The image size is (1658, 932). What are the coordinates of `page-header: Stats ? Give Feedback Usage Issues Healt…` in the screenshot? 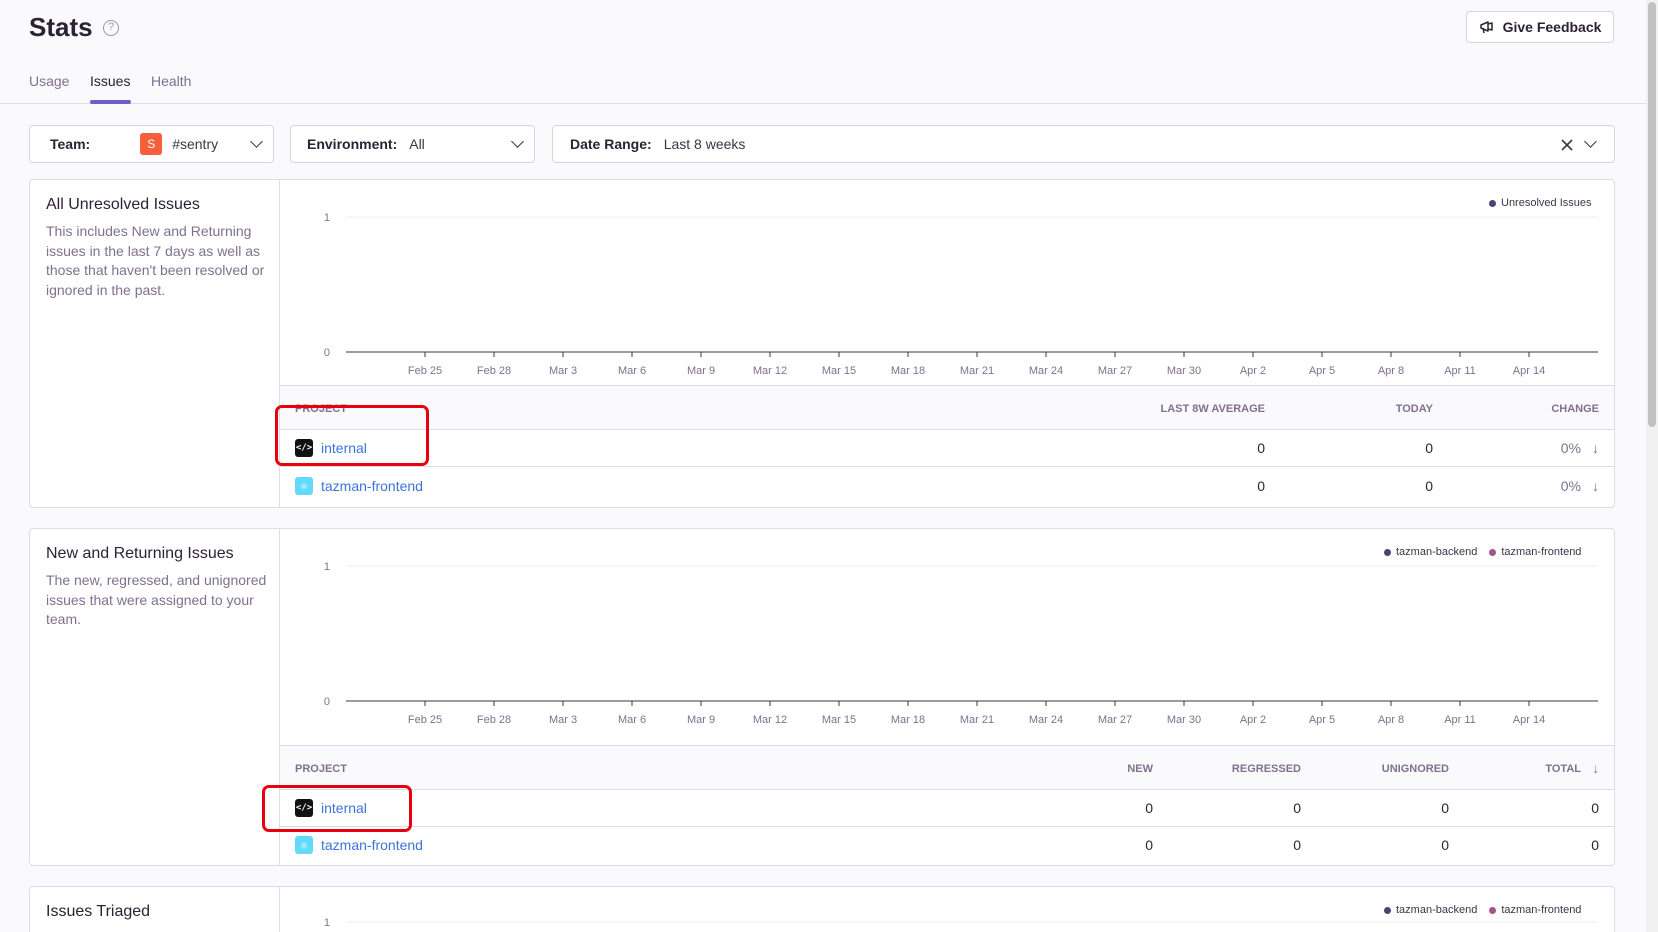 It's located at (823, 52).